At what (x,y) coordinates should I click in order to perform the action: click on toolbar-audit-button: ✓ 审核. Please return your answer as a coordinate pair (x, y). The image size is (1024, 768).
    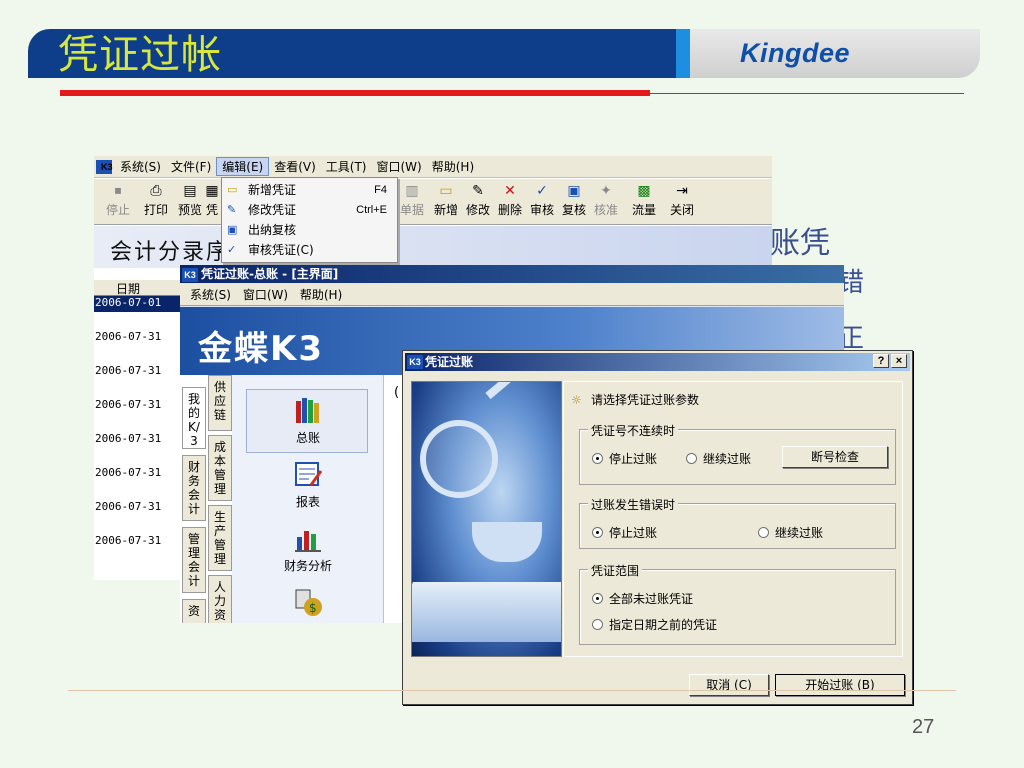
    Looking at the image, I should click on (542, 202).